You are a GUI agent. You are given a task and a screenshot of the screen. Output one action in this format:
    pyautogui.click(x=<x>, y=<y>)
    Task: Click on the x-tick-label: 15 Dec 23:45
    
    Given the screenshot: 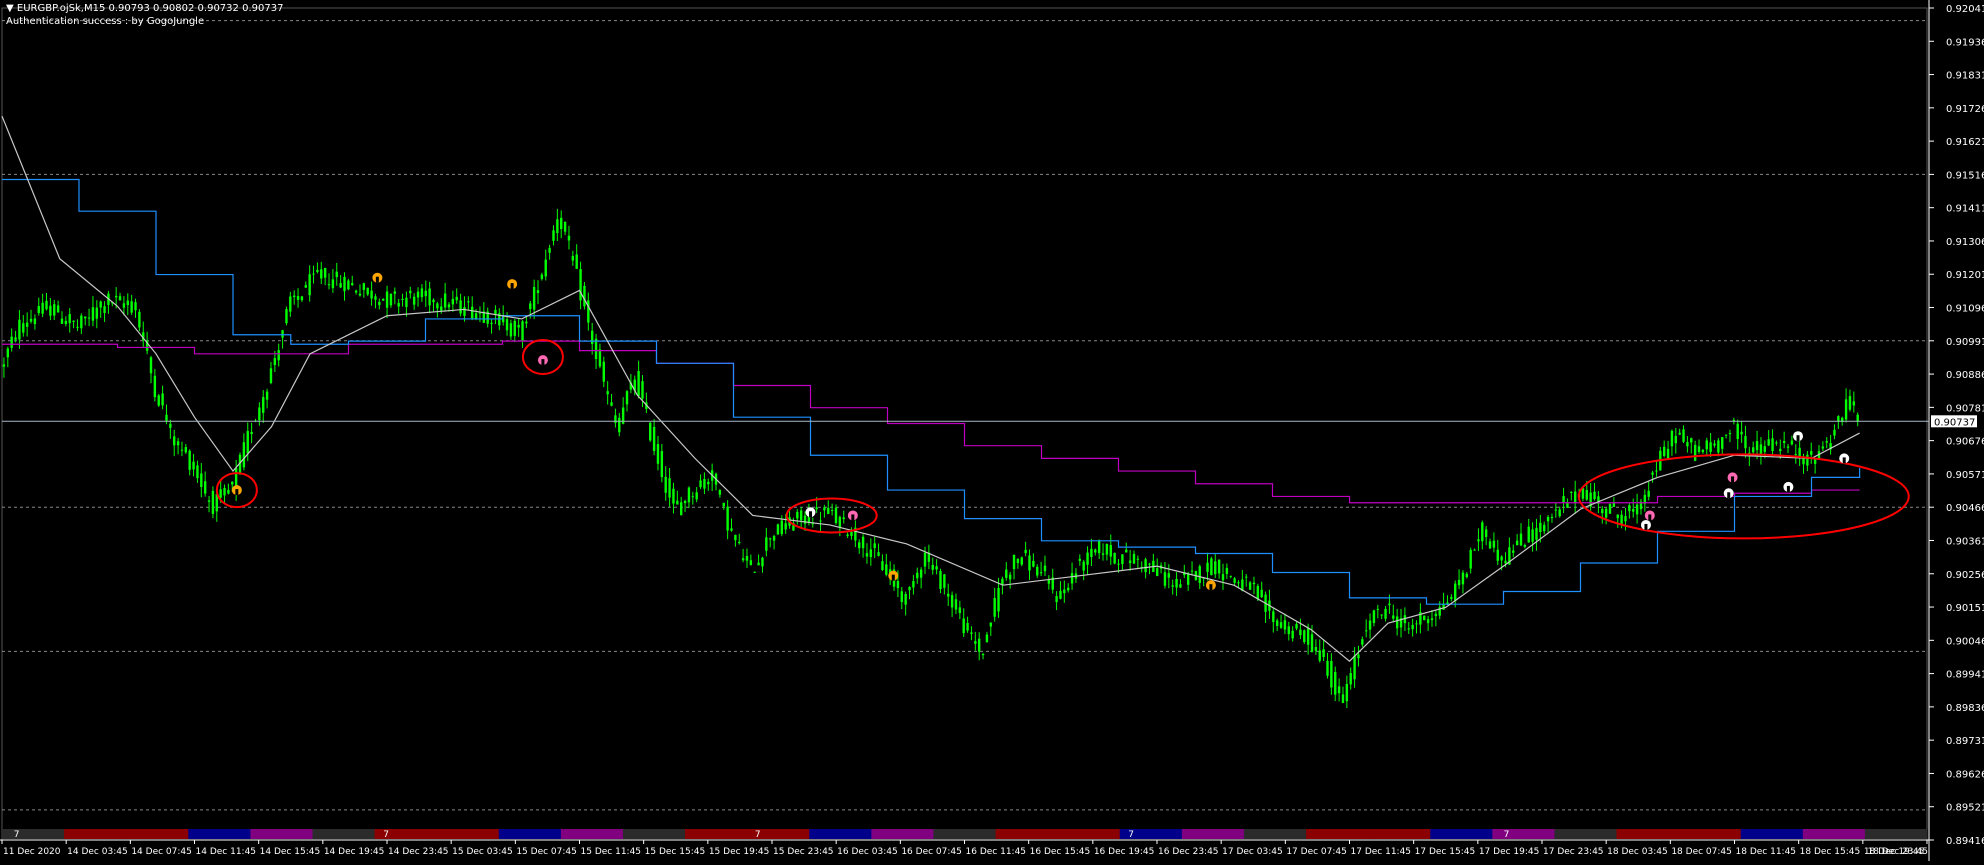 What is the action you would take?
    pyautogui.click(x=803, y=852)
    